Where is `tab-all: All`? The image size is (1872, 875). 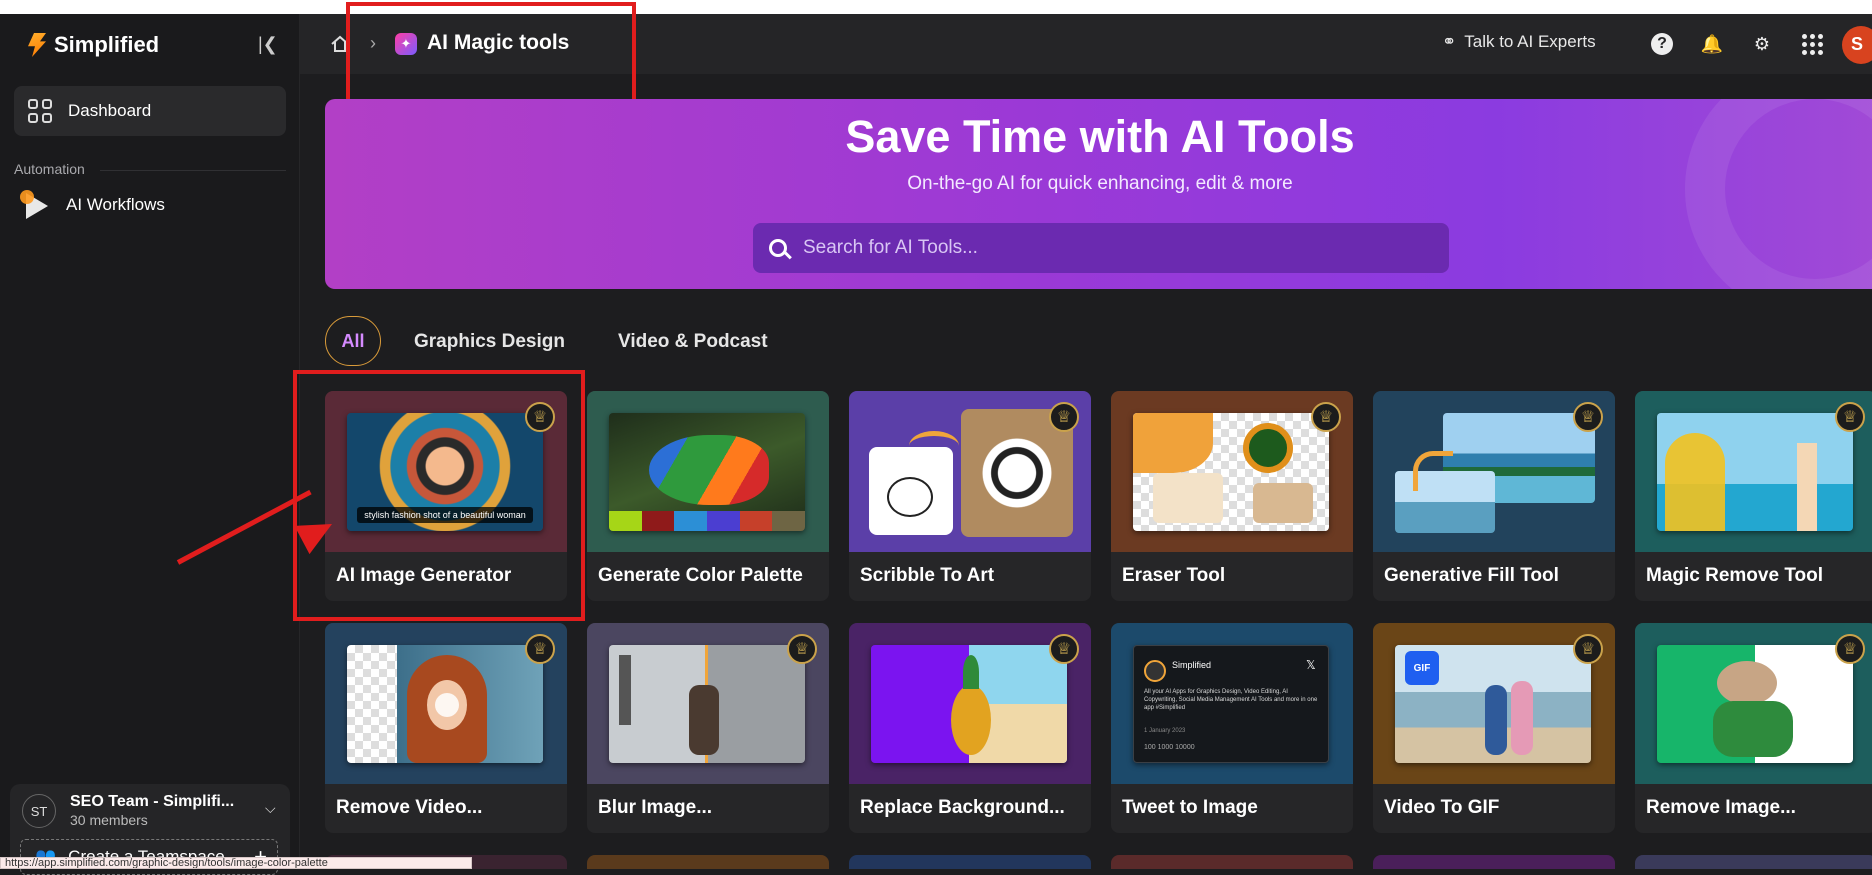
tab-all: All is located at coordinates (353, 341).